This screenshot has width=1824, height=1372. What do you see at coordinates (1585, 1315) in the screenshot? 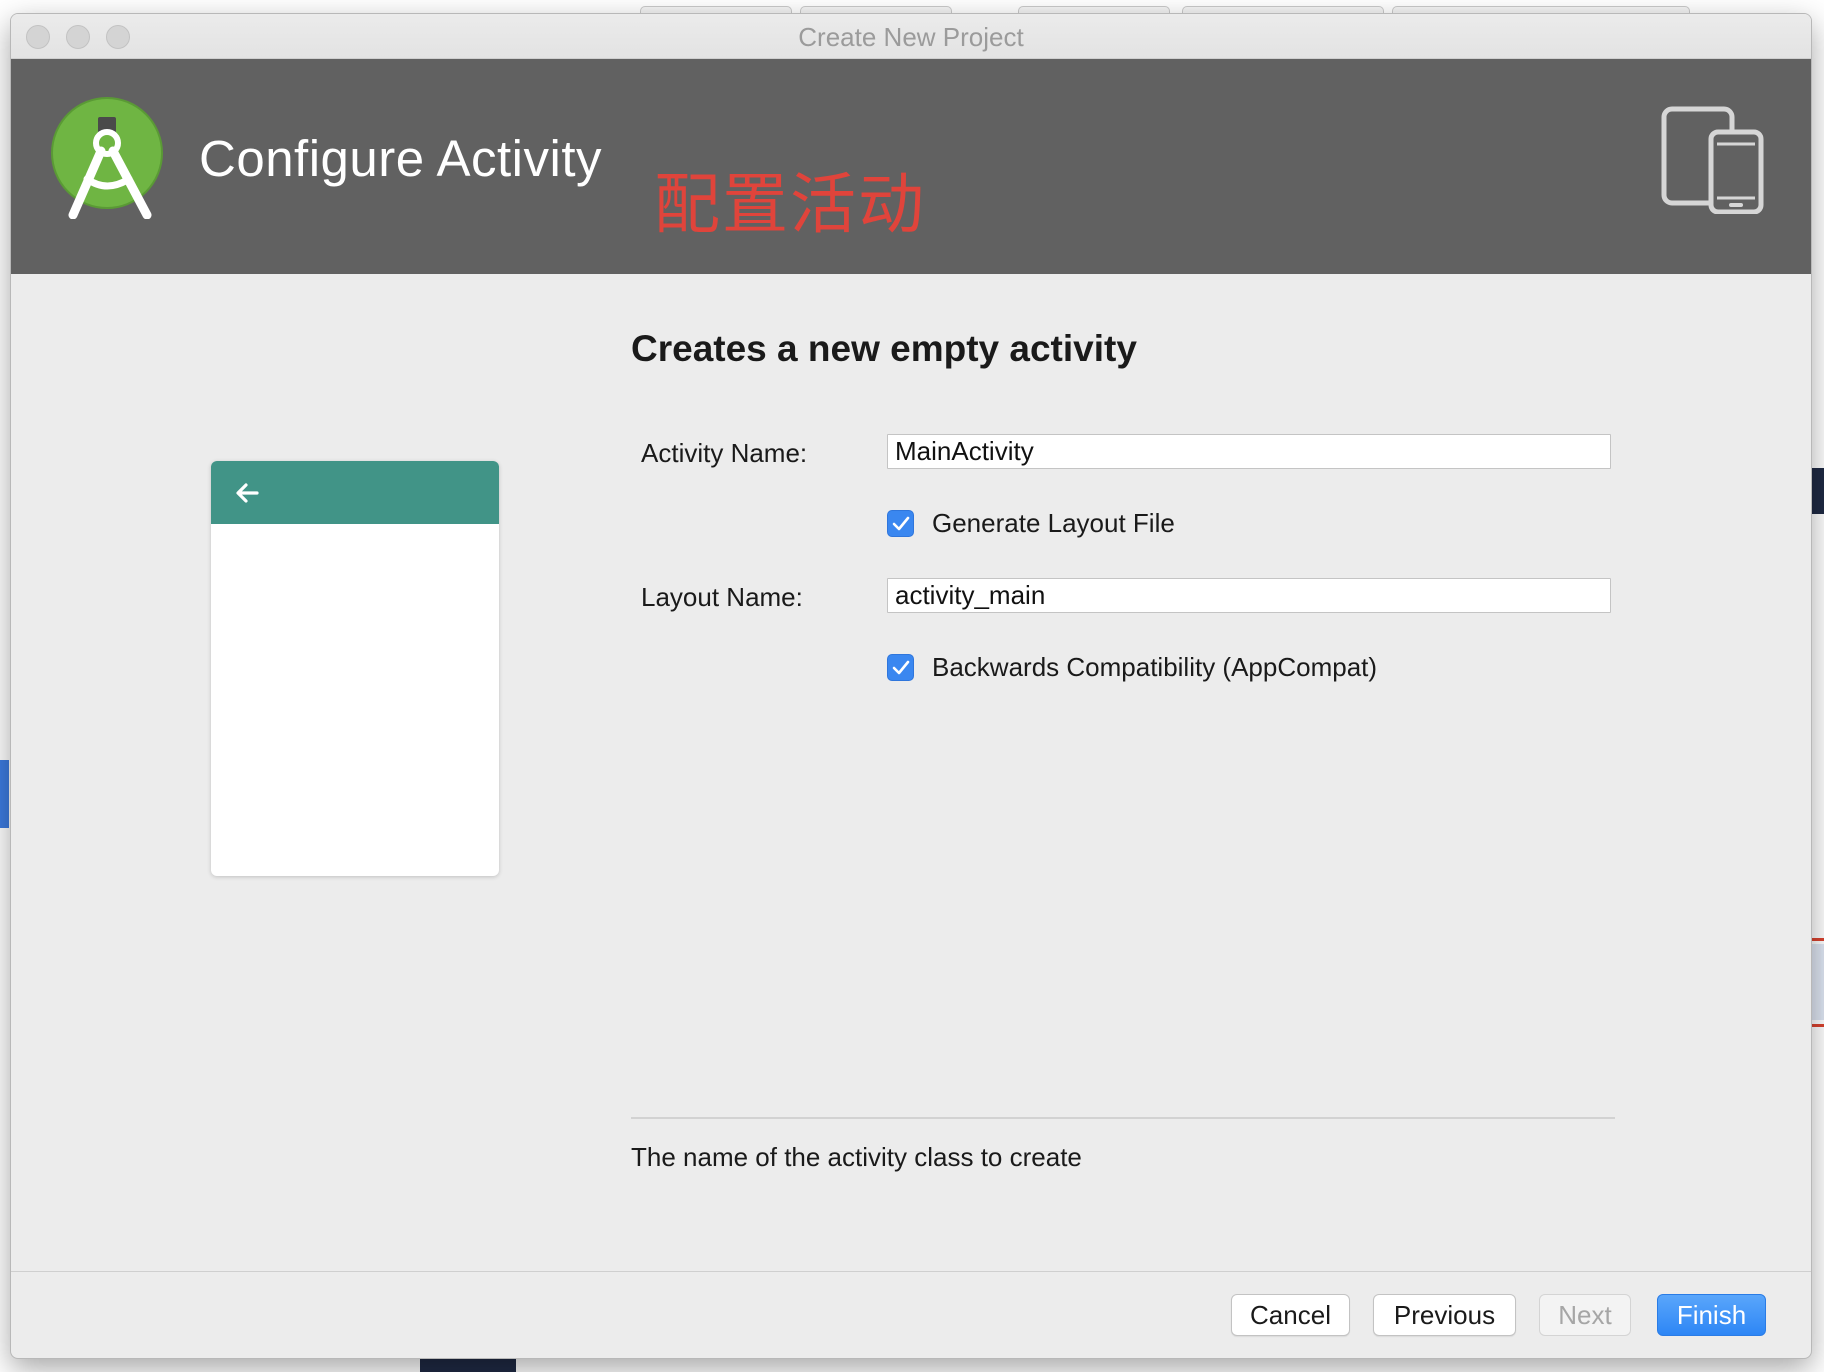
I see `next-button: Next` at bounding box center [1585, 1315].